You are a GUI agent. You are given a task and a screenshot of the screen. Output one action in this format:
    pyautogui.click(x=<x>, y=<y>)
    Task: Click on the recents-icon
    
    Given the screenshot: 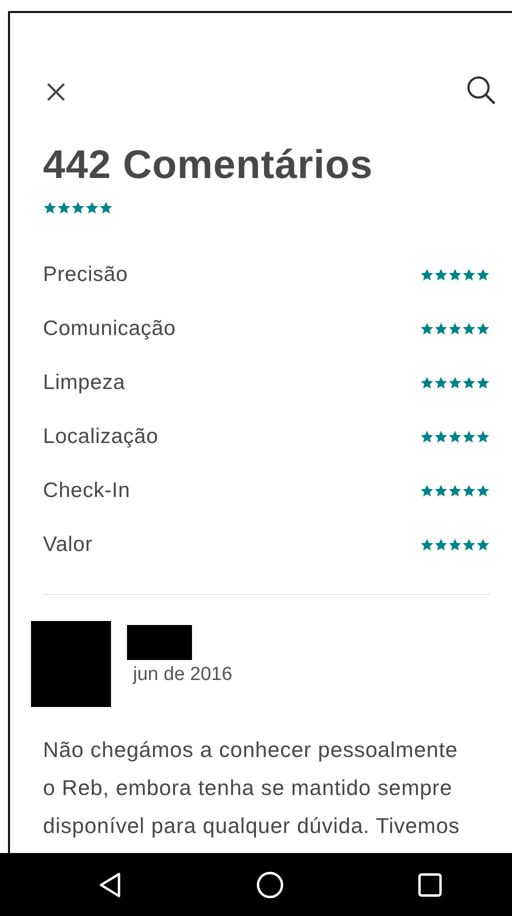 What is the action you would take?
    pyautogui.click(x=430, y=884)
    